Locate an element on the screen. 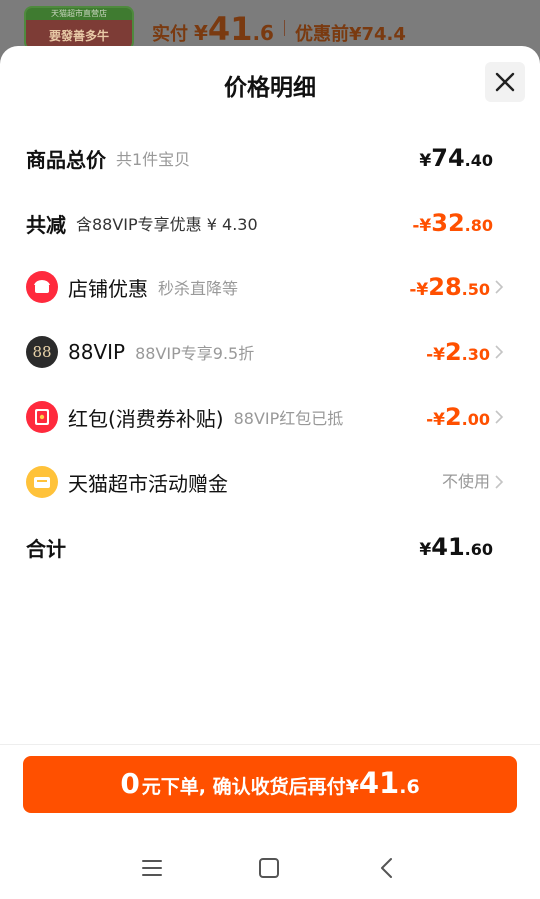  sum-label: 合计 is located at coordinates (46, 548).